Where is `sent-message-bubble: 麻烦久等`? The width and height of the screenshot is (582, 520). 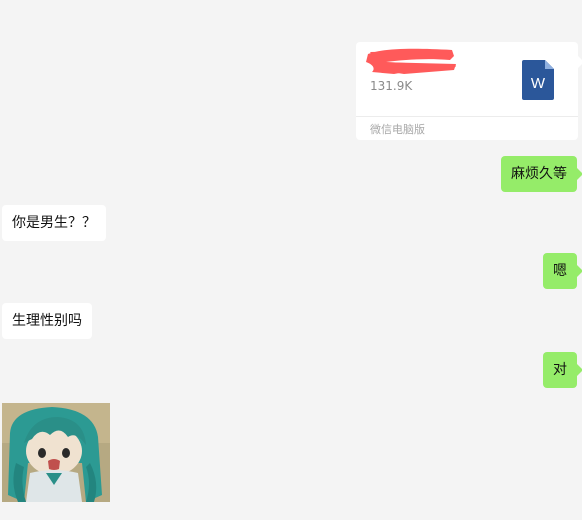 sent-message-bubble: 麻烦久等 is located at coordinates (541, 174).